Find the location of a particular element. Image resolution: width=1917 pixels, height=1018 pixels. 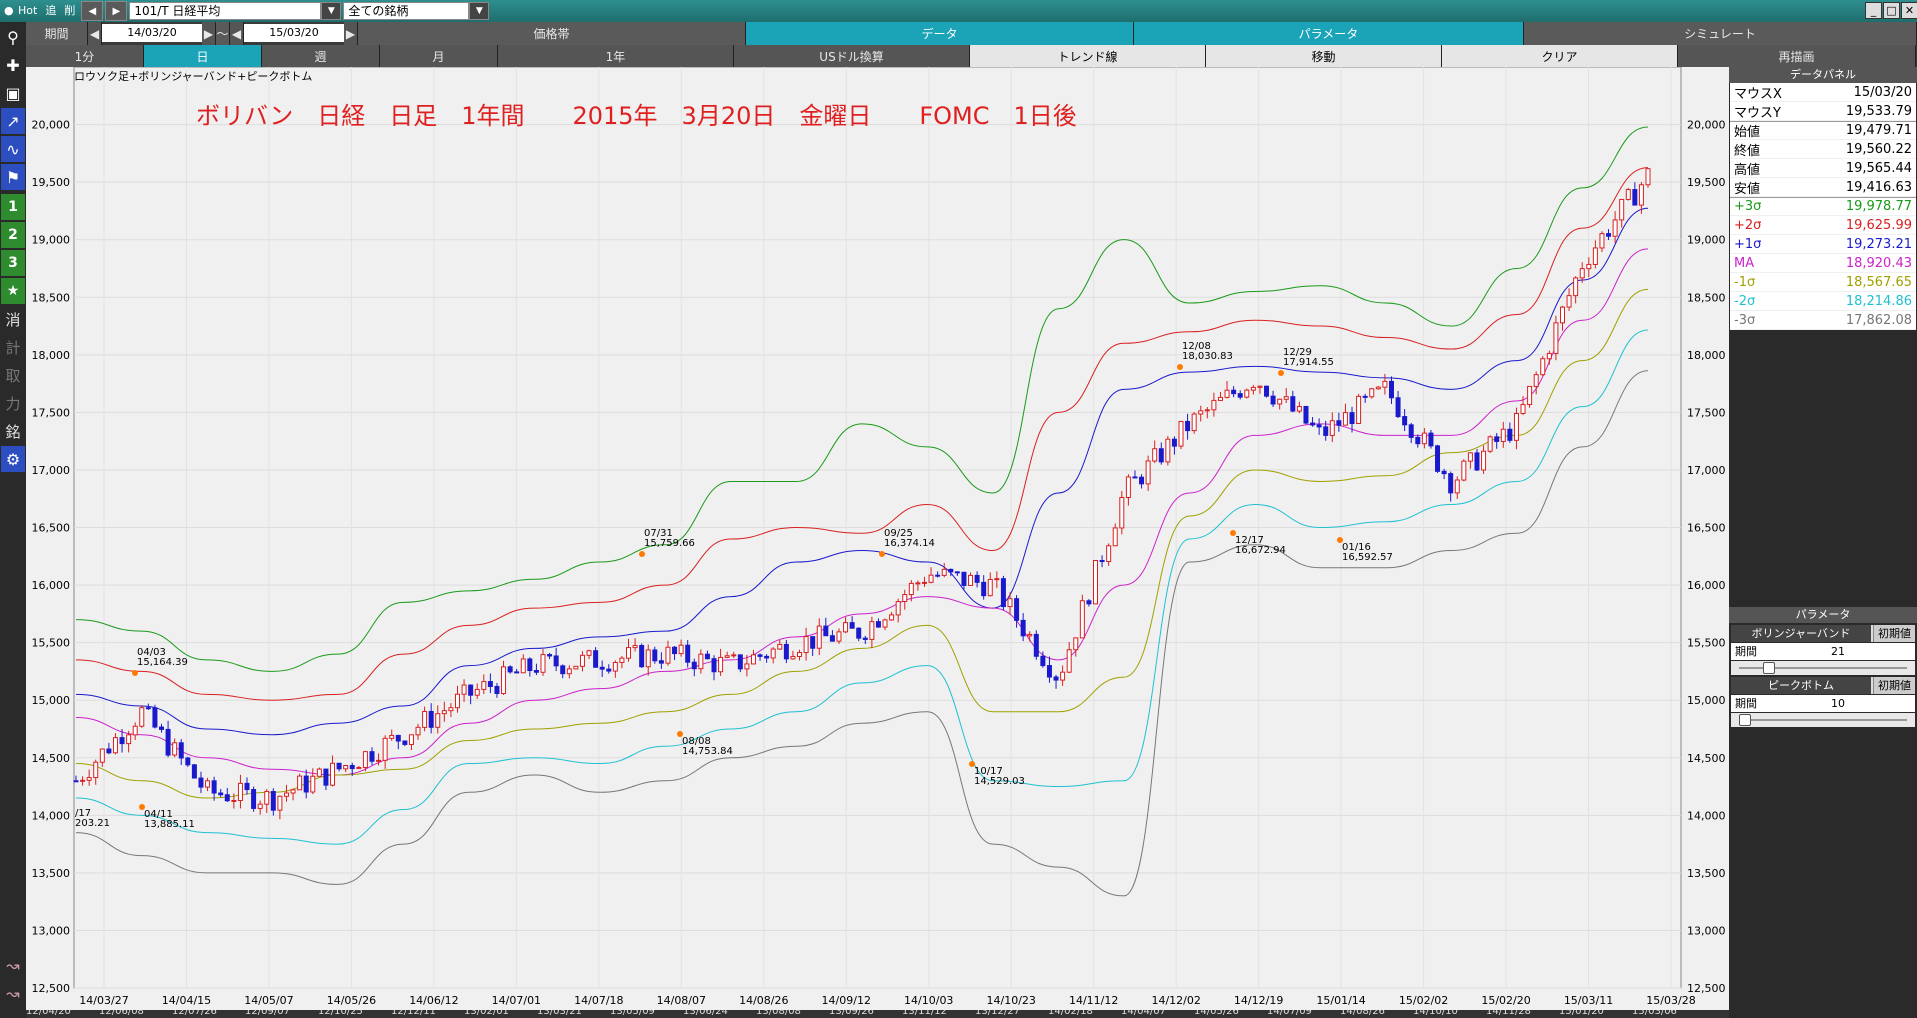

force-icon: 力 is located at coordinates (13, 403).